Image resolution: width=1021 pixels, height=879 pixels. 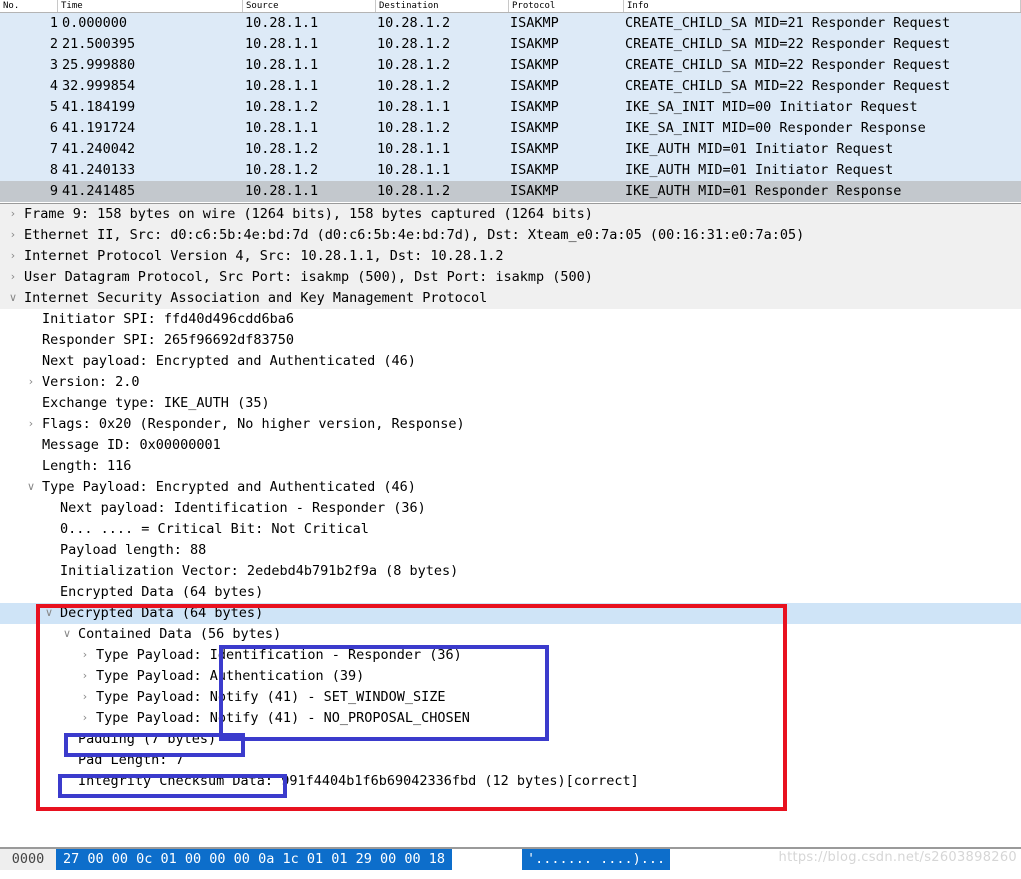 What do you see at coordinates (510, 613) in the screenshot?
I see `detail-tree-row: ∨ Decrypted Data (64 bytes)` at bounding box center [510, 613].